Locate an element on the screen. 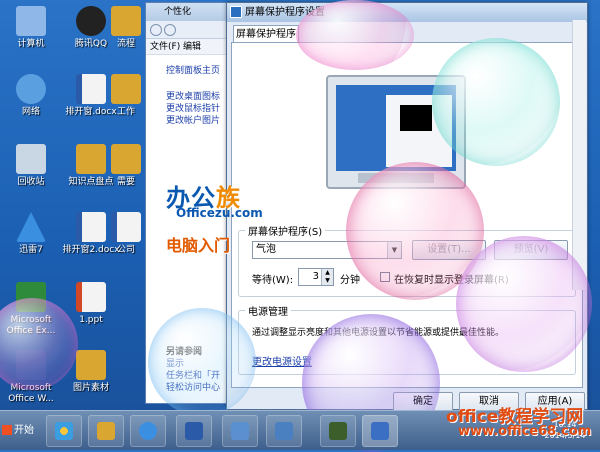 Image resolution: width=600 pixels, height=452 pixels. change-power-settings-link: 更改电源设置 is located at coordinates (282, 360).